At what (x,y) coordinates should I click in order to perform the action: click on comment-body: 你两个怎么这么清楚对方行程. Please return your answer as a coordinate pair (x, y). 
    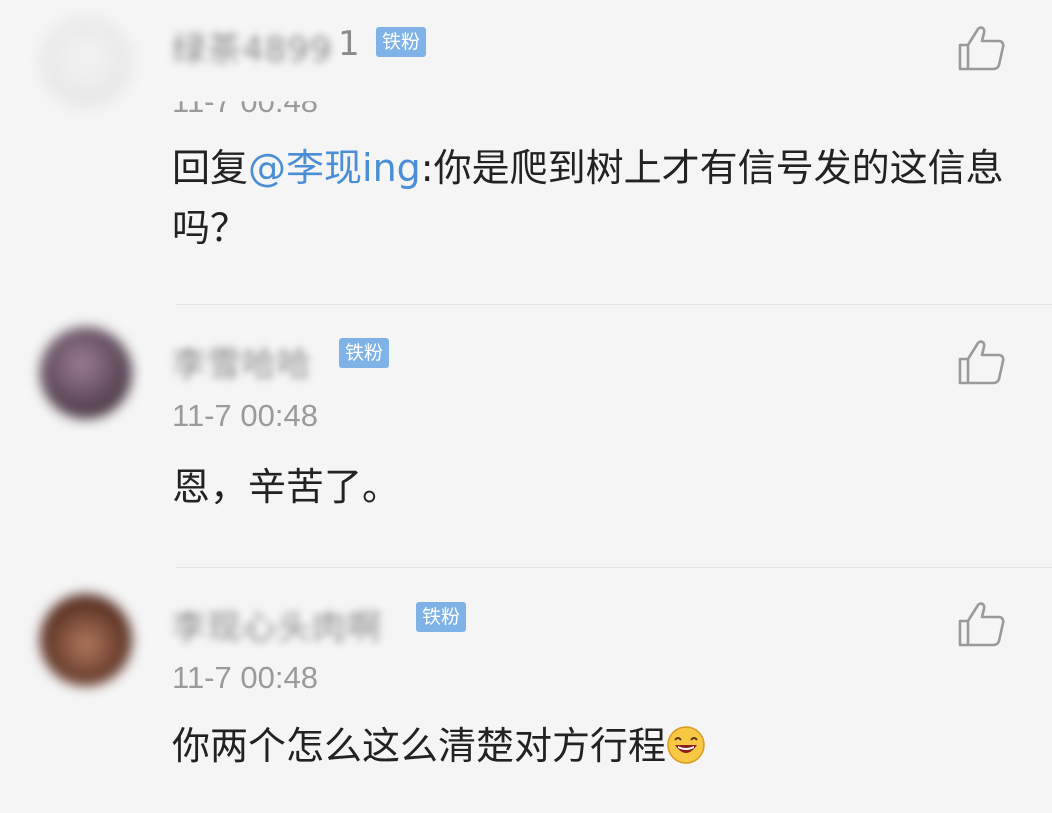
    Looking at the image, I should click on (419, 746).